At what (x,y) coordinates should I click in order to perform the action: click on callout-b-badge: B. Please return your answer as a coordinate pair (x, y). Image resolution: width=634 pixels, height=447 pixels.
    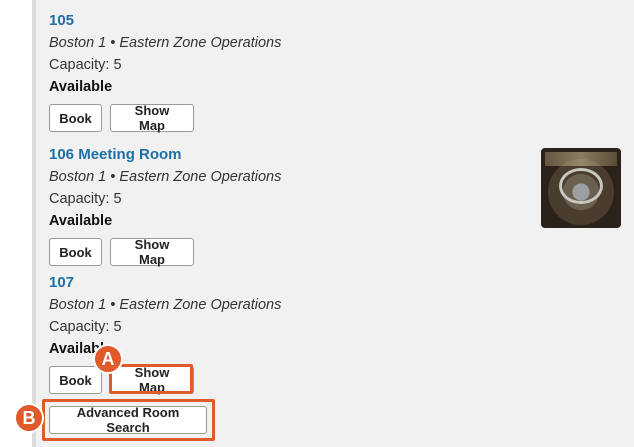
    Looking at the image, I should click on (29, 418).